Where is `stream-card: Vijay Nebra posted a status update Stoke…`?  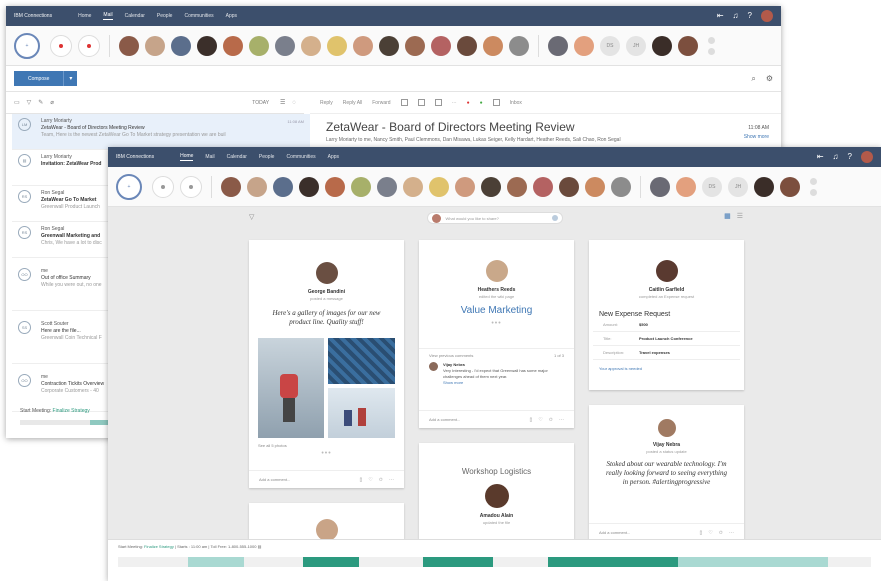
stream-card: Vijay Nebra posted a status update Stoke… is located at coordinates (666, 473).